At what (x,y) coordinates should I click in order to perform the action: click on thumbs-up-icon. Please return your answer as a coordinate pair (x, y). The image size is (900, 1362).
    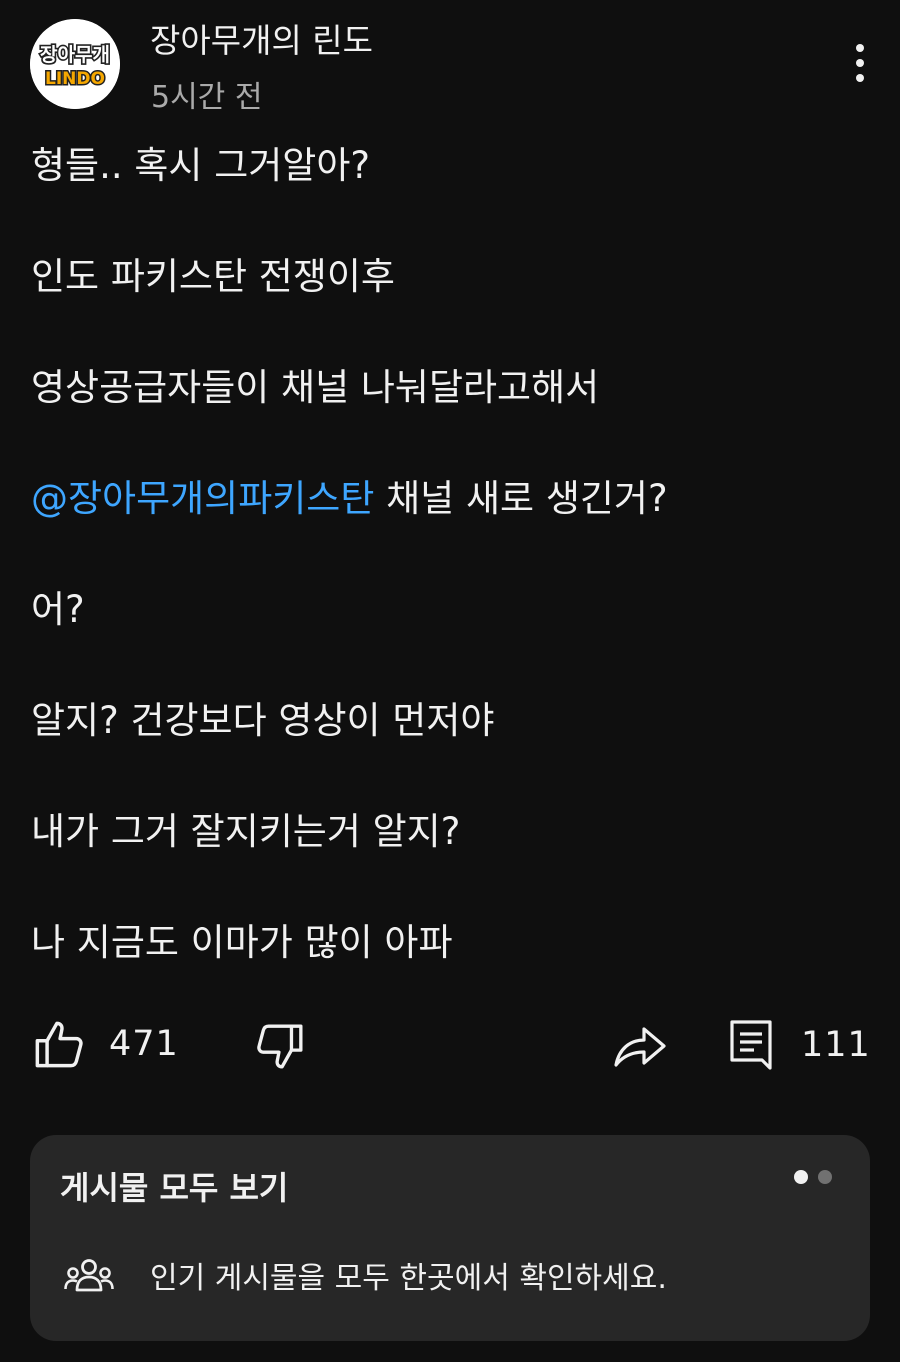
    Looking at the image, I should click on (59, 1044).